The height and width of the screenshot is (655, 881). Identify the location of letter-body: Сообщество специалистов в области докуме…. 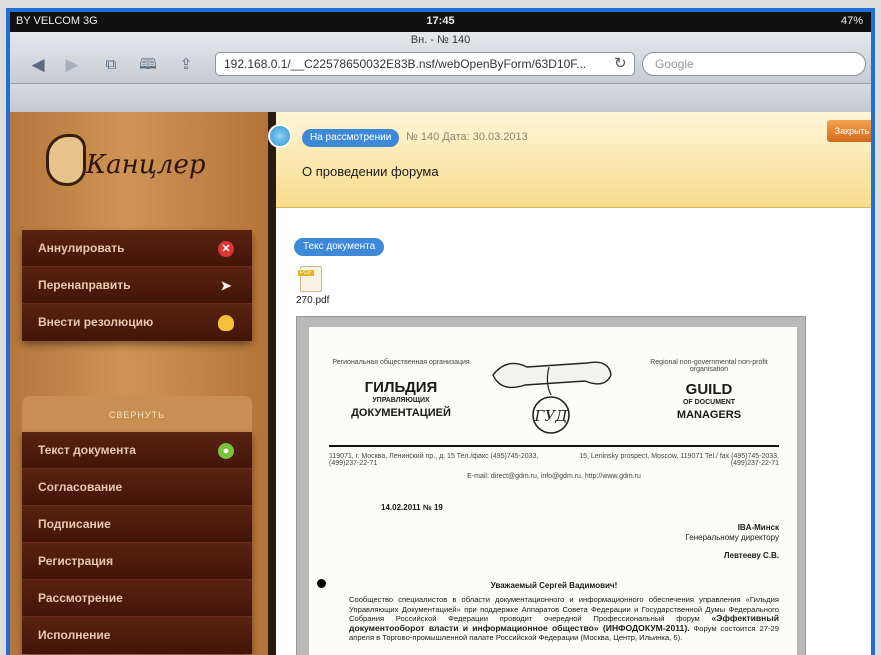
(564, 619).